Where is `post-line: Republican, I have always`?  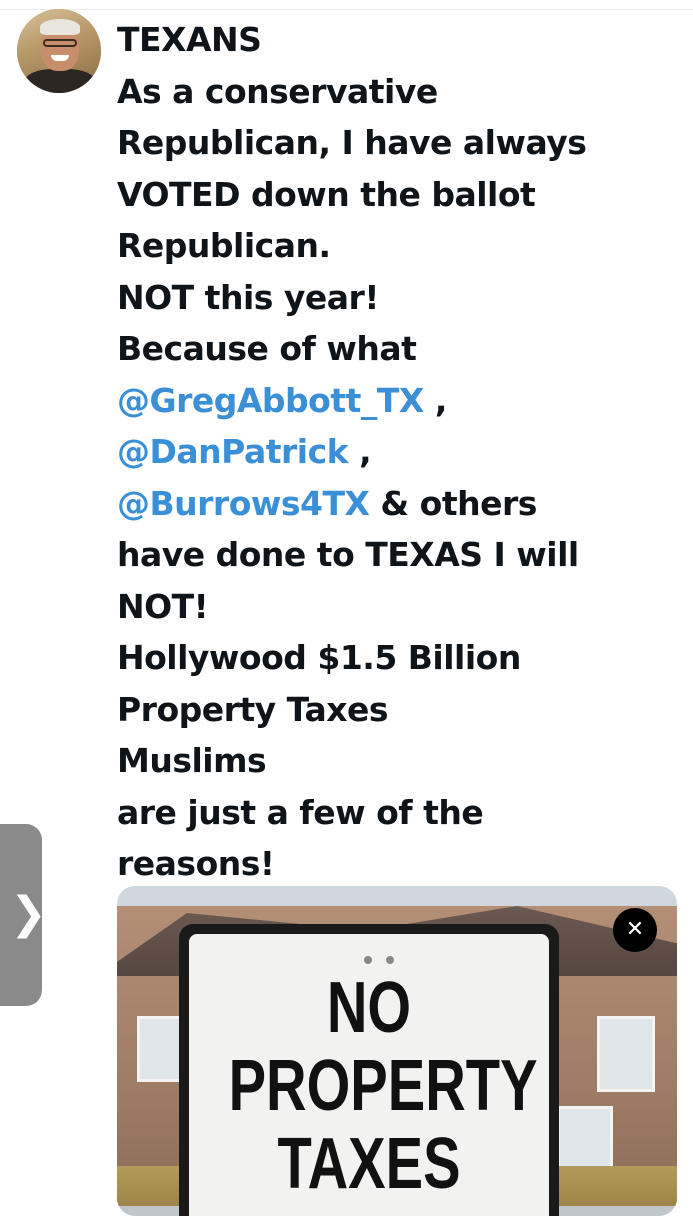 post-line: Republican, I have always is located at coordinates (352, 142).